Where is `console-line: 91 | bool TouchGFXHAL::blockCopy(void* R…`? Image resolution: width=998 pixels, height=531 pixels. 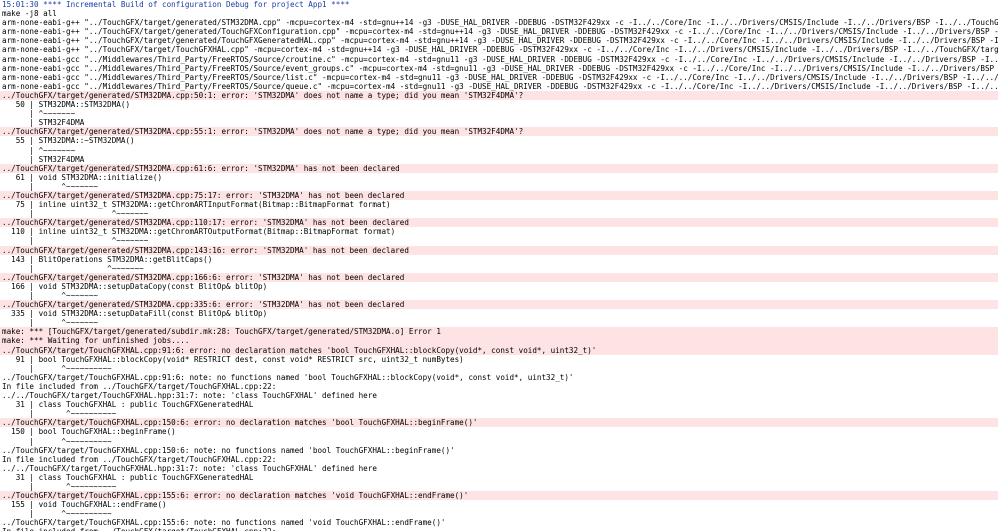
console-line: 91 | bool TouchGFXHAL::blockCopy(void* R… is located at coordinates (233, 359).